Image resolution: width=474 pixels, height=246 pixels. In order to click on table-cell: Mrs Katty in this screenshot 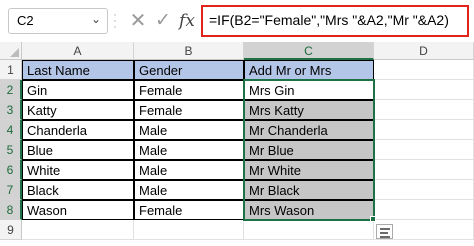, I will do `click(309, 110)`.